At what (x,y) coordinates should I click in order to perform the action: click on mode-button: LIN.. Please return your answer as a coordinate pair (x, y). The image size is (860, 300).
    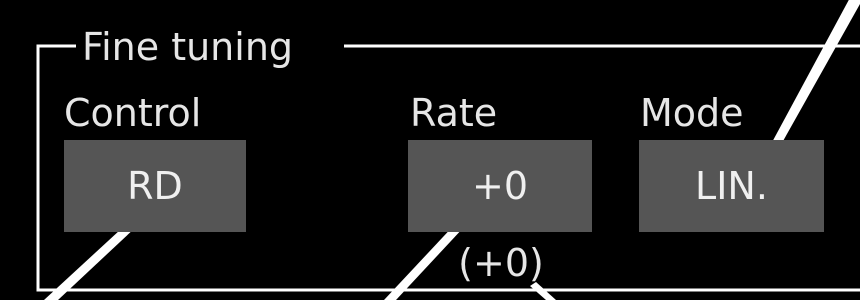
    Looking at the image, I should click on (731, 186).